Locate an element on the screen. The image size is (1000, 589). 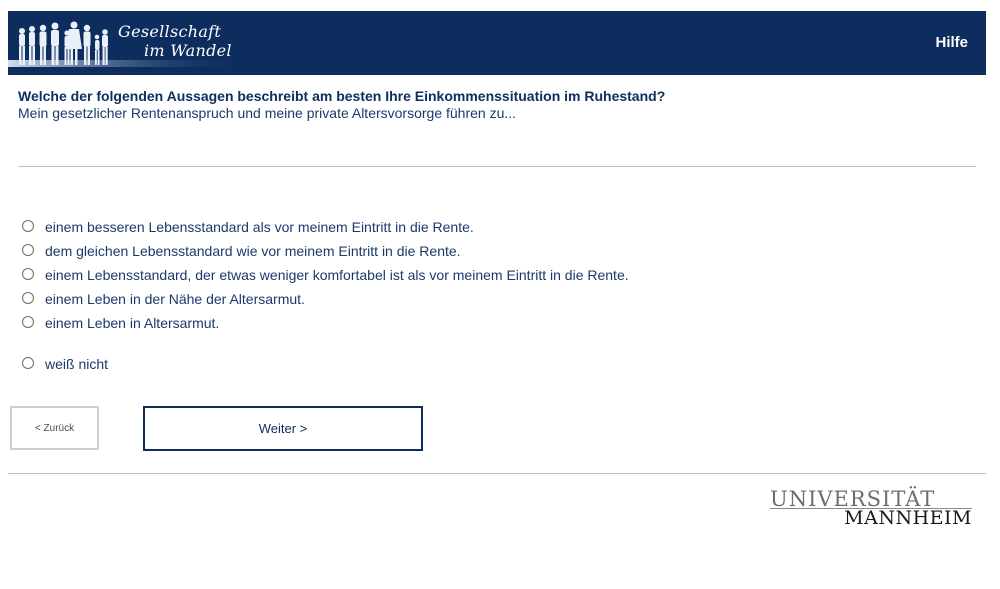
header-banner: Gesellschaft im Wandel Hilfe is located at coordinates (497, 43).